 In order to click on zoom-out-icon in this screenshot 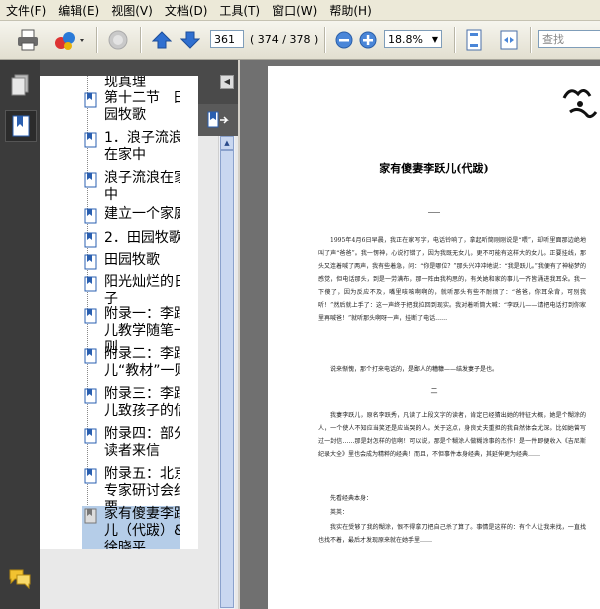, I will do `click(344, 40)`.